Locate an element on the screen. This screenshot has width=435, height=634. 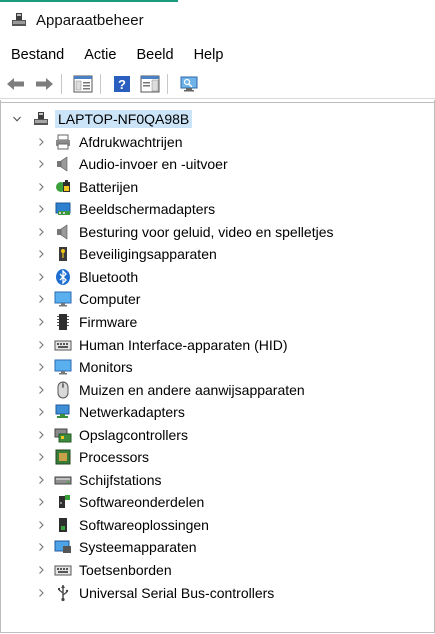
bluetooth-icon is located at coordinates (63, 277).